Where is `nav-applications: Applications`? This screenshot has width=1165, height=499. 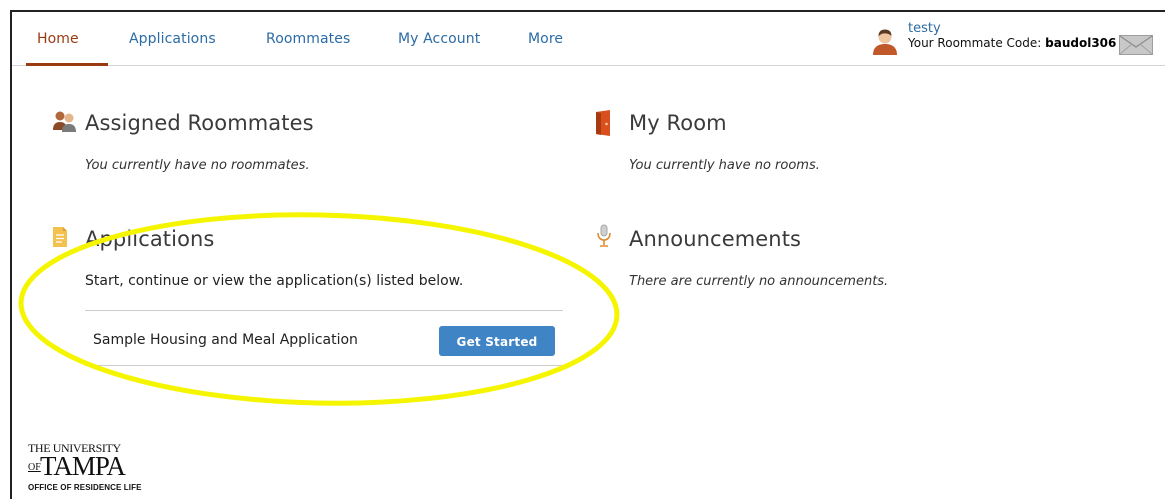
nav-applications: Applications is located at coordinates (172, 39).